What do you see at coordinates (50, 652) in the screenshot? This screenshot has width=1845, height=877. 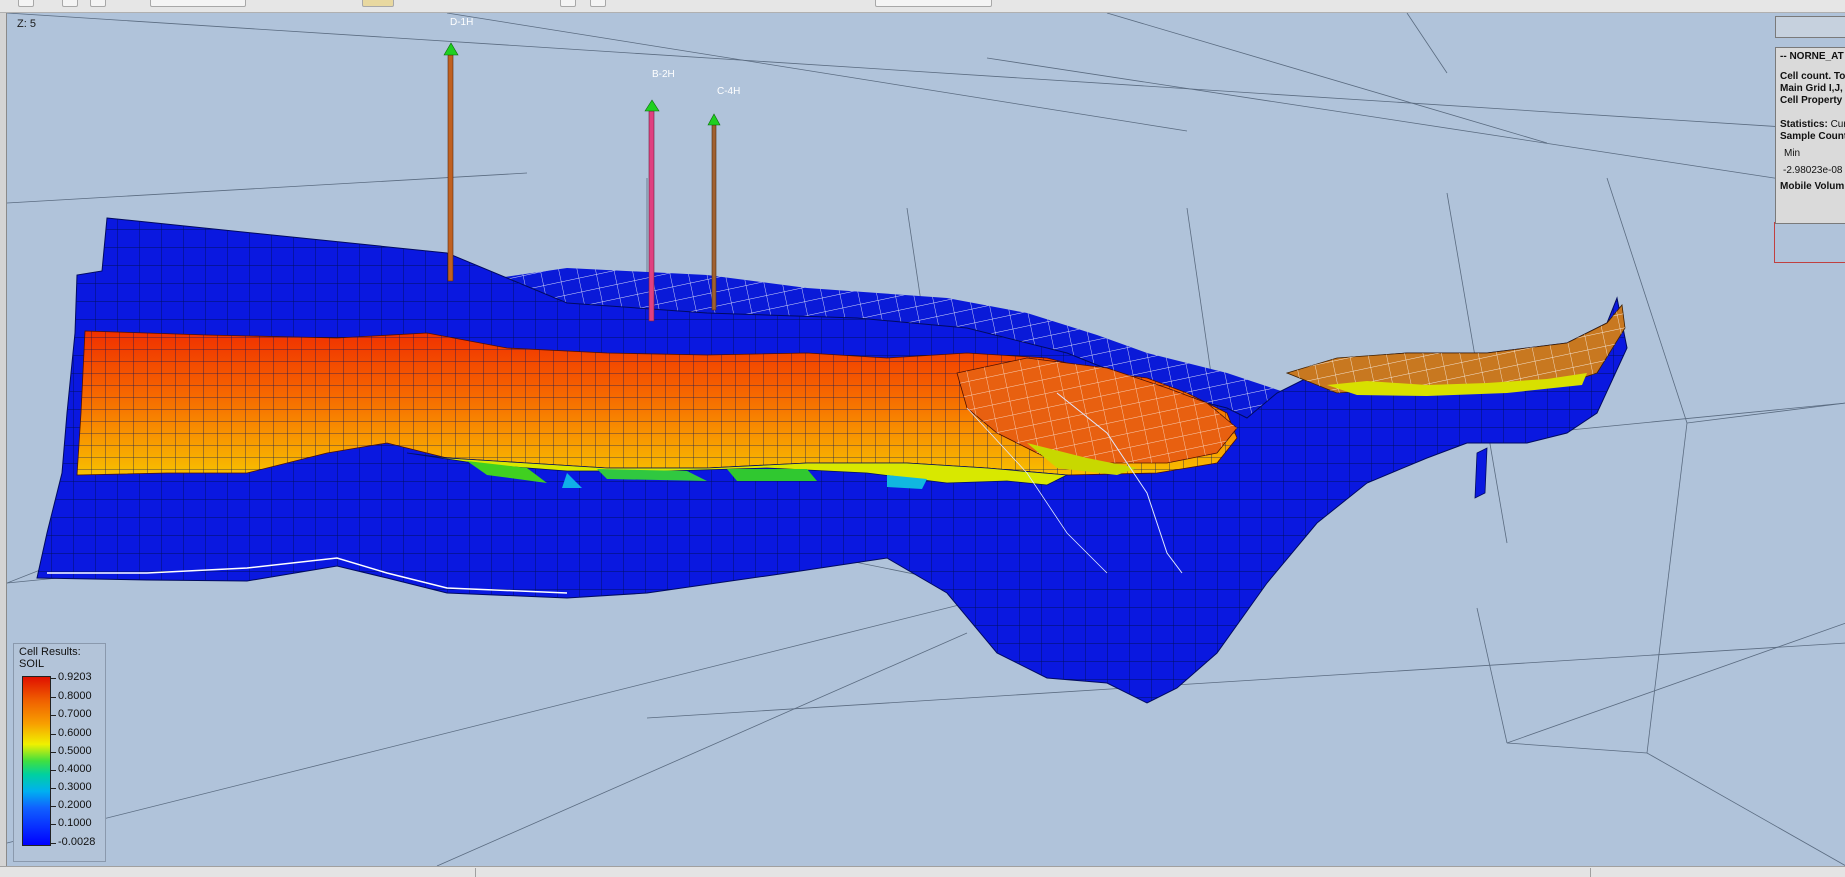 I see `legend-title-line1: Cell Results:` at bounding box center [50, 652].